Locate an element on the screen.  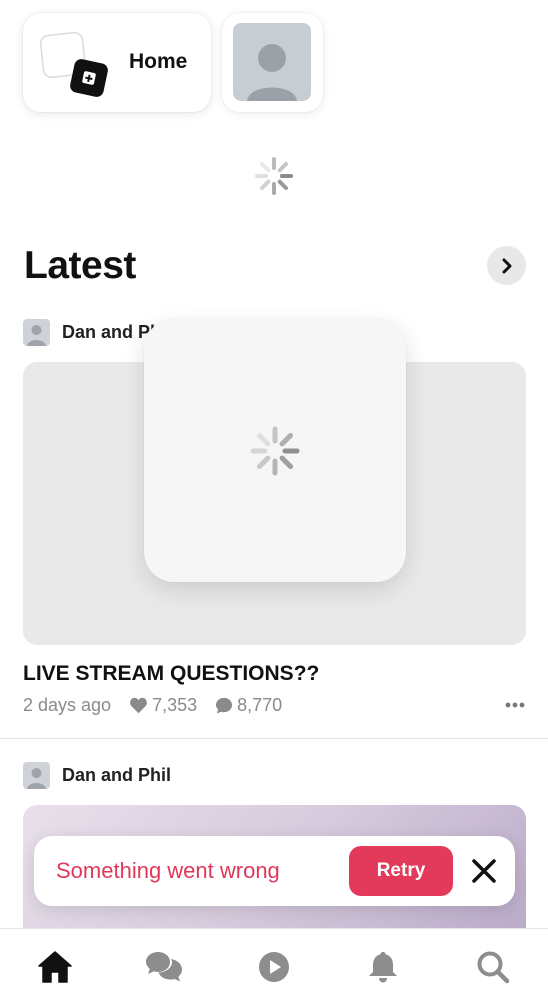
retry-button: Retry is located at coordinates (401, 871).